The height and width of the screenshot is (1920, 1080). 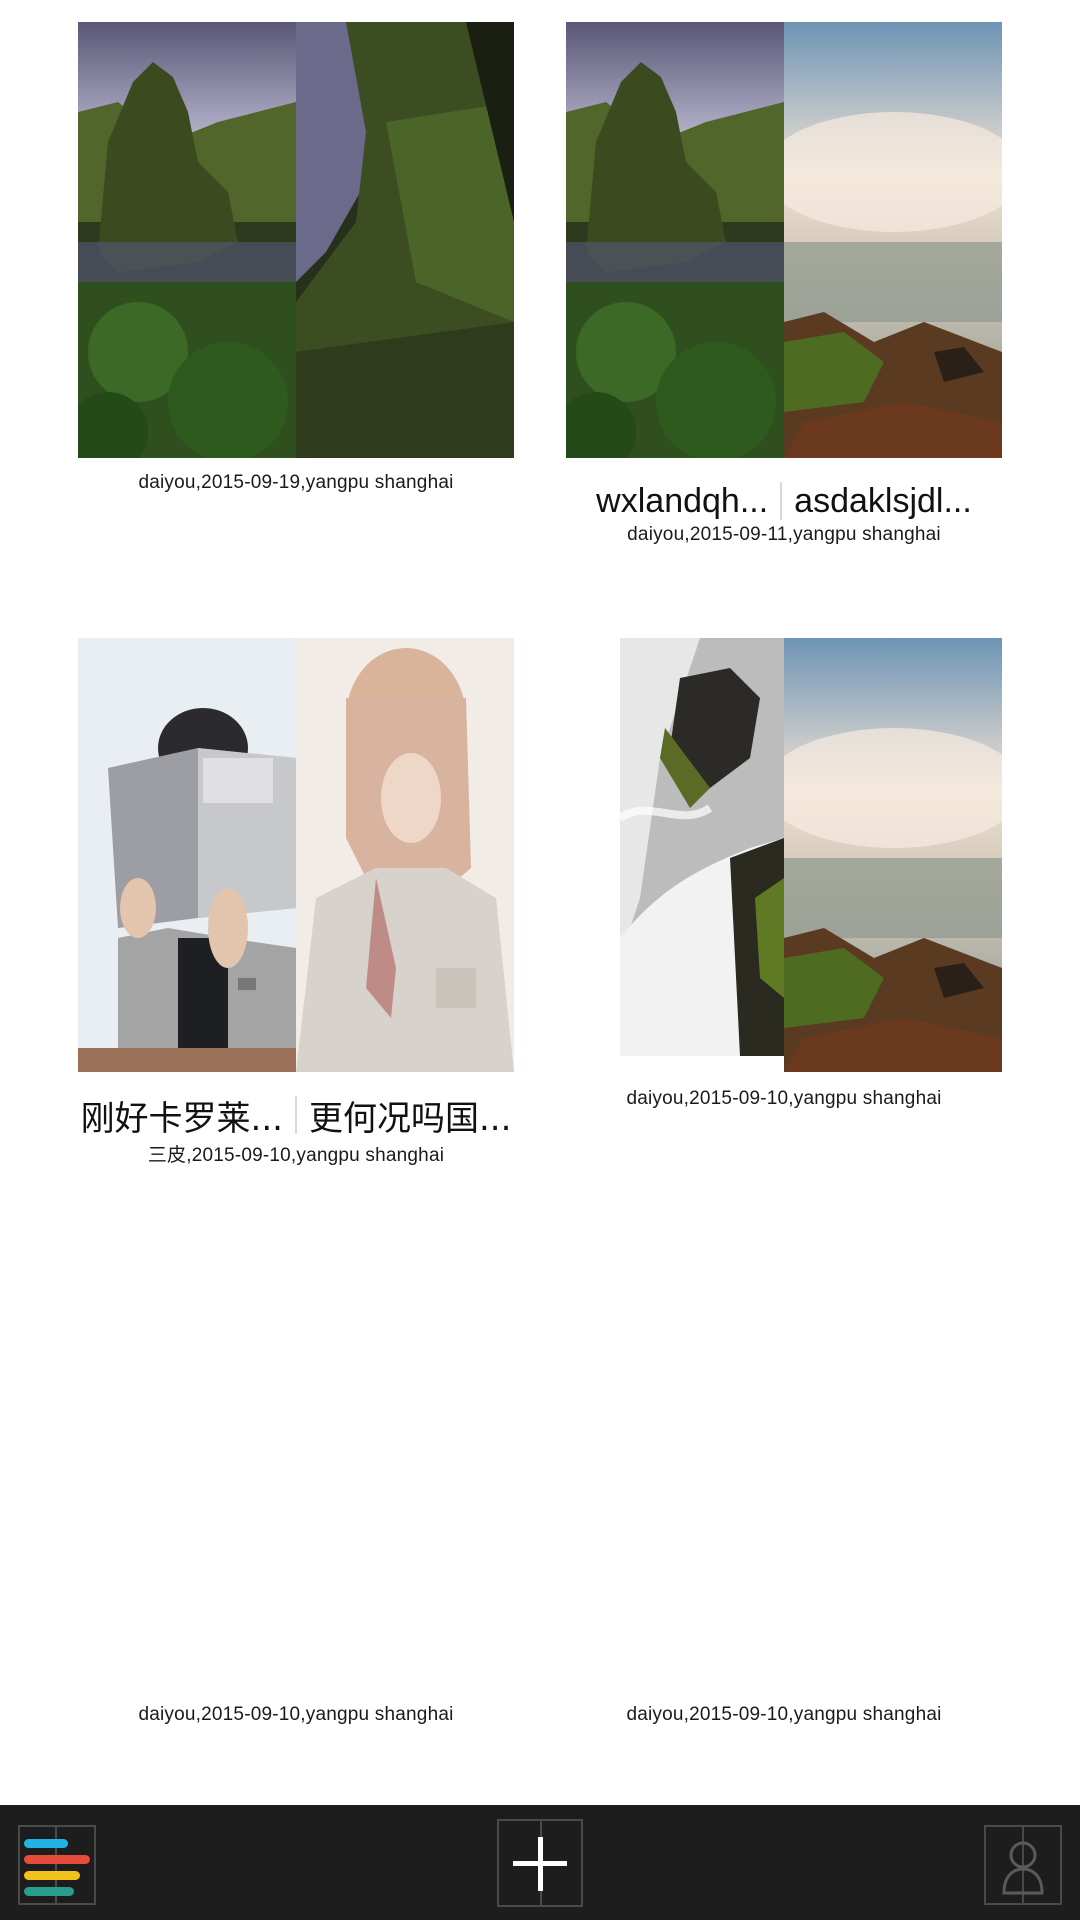 What do you see at coordinates (784, 534) in the screenshot?
I see `post-caption-2: daiyou,2015-09-11,yangpu shanghai` at bounding box center [784, 534].